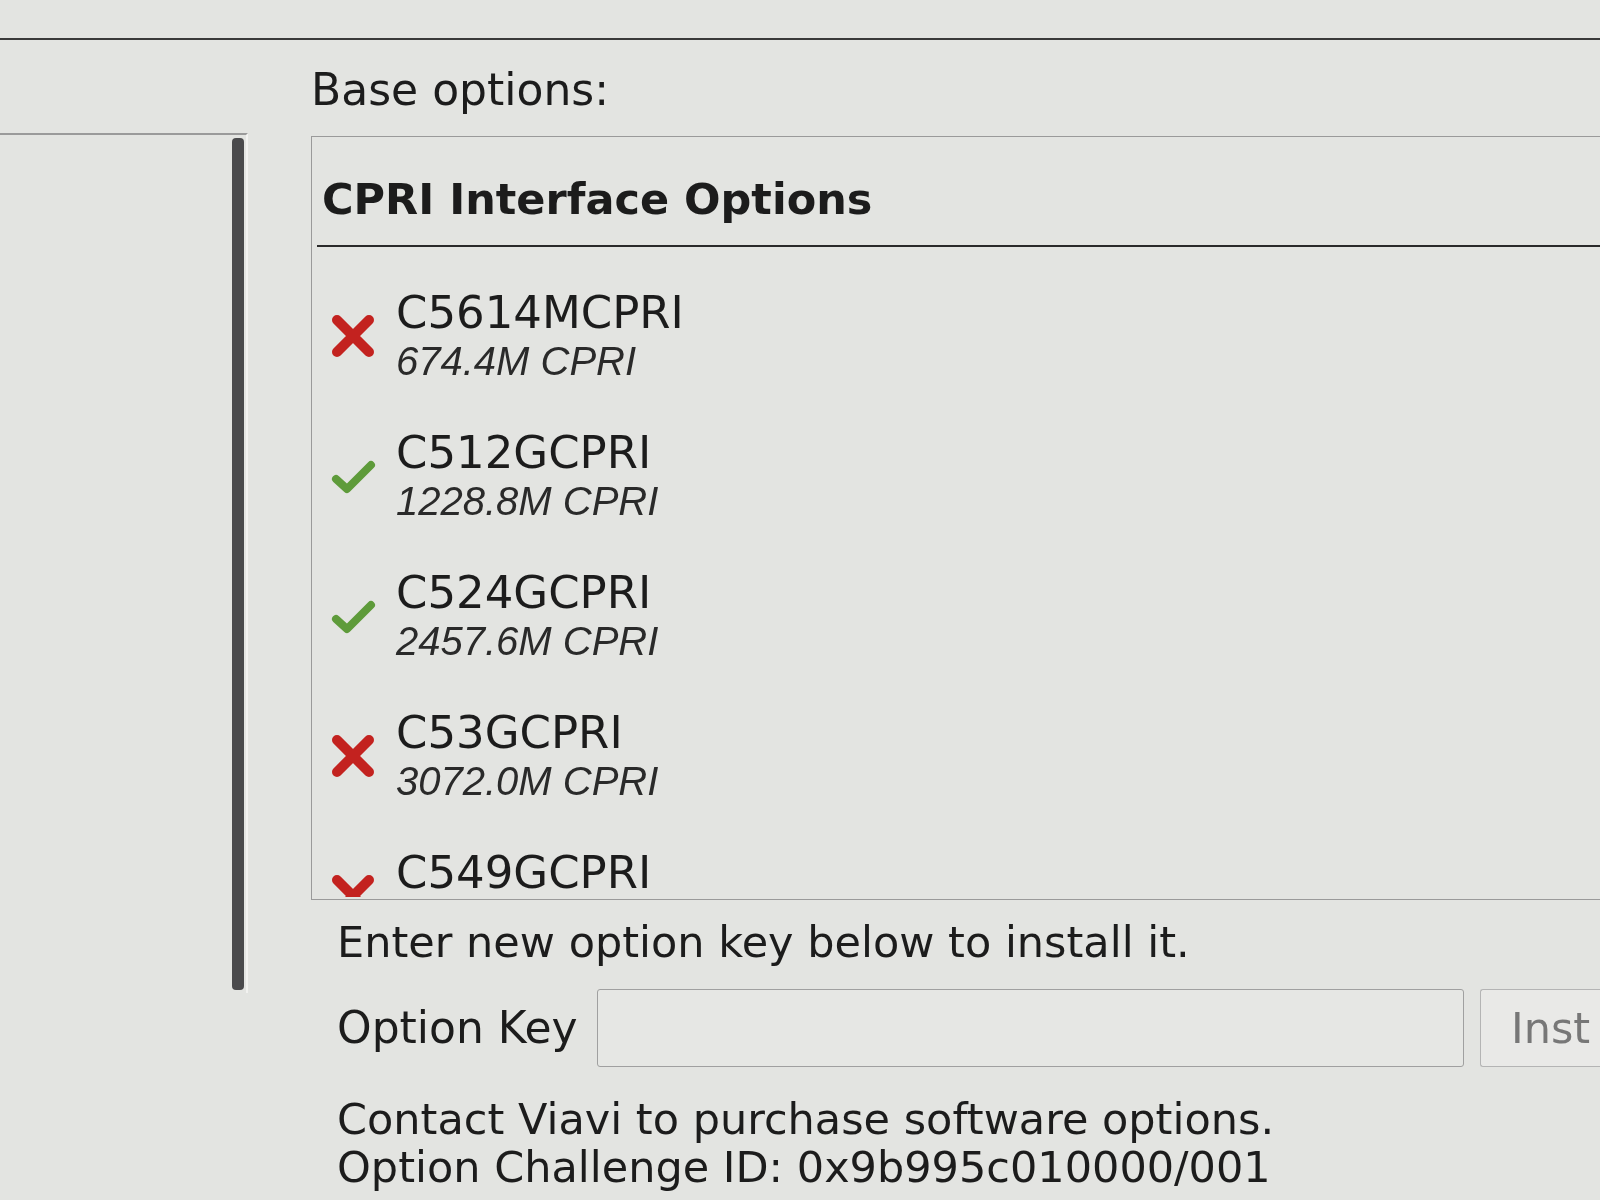 This screenshot has height=1200, width=1600. Describe the element at coordinates (516, 361) in the screenshot. I see `option-rate: 674.4M CPRI` at that location.